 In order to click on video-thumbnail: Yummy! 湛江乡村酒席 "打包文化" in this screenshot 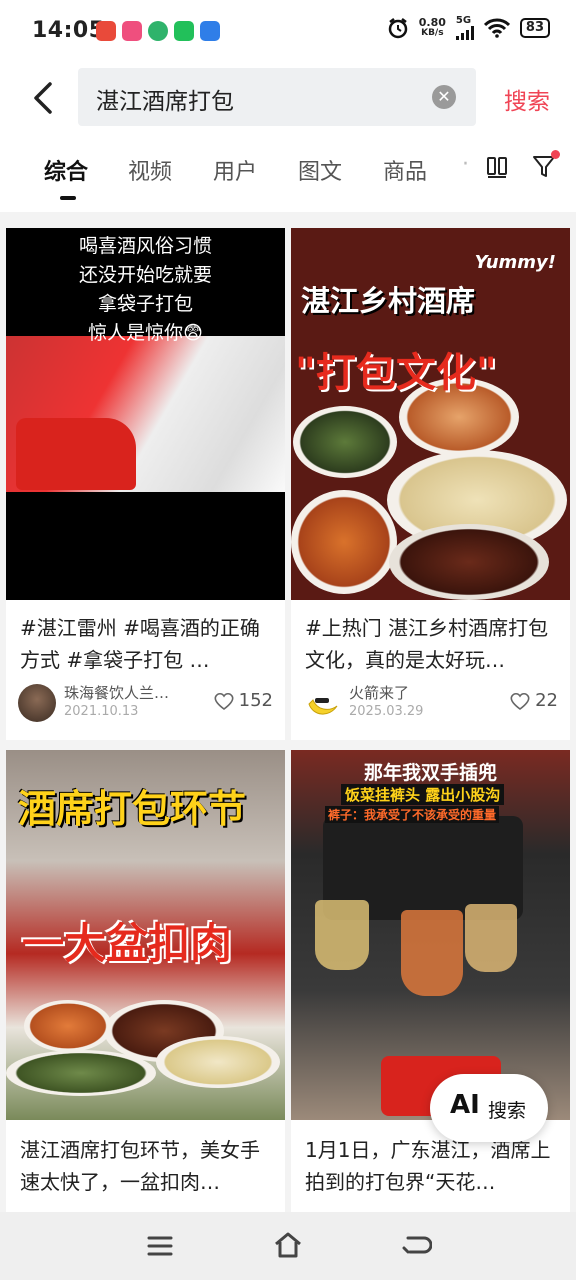, I will do `click(430, 414)`.